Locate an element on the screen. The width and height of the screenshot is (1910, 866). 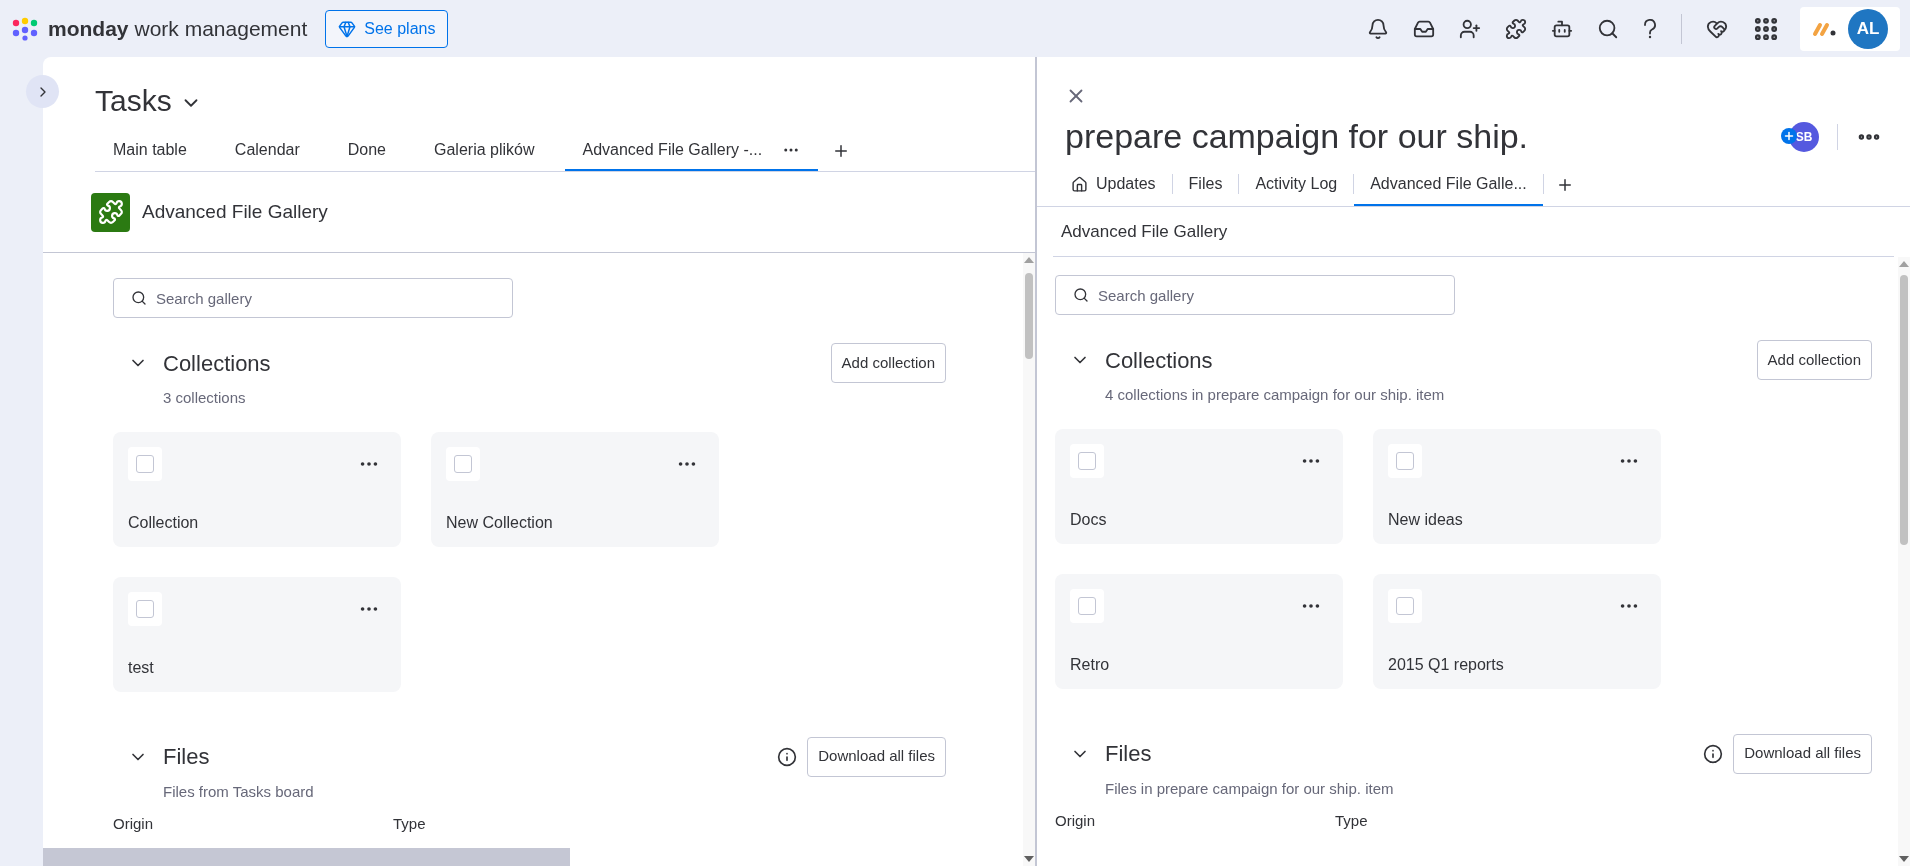
app-icon is located at coordinates (110, 212).